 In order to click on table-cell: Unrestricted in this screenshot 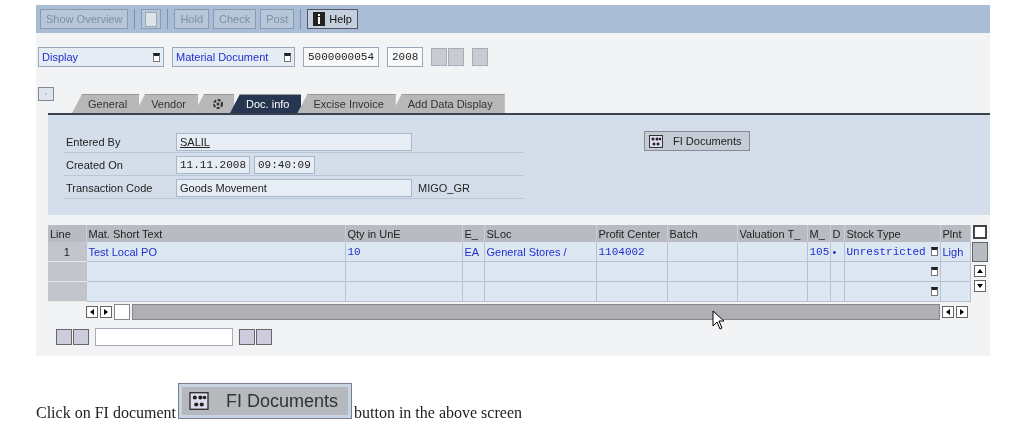, I will do `click(886, 251)`.